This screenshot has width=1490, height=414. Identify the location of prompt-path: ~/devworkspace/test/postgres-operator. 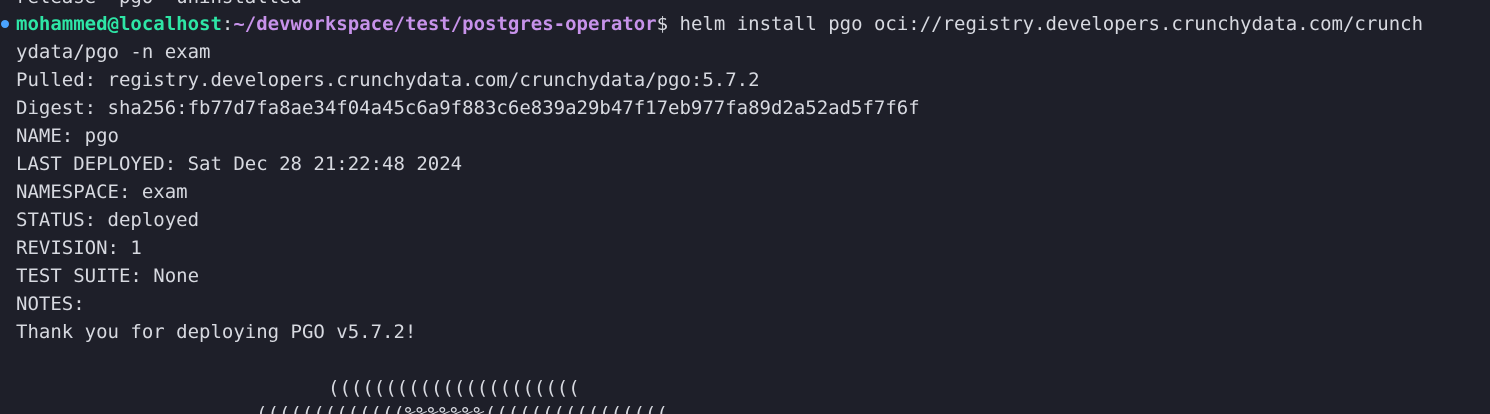
(445, 24).